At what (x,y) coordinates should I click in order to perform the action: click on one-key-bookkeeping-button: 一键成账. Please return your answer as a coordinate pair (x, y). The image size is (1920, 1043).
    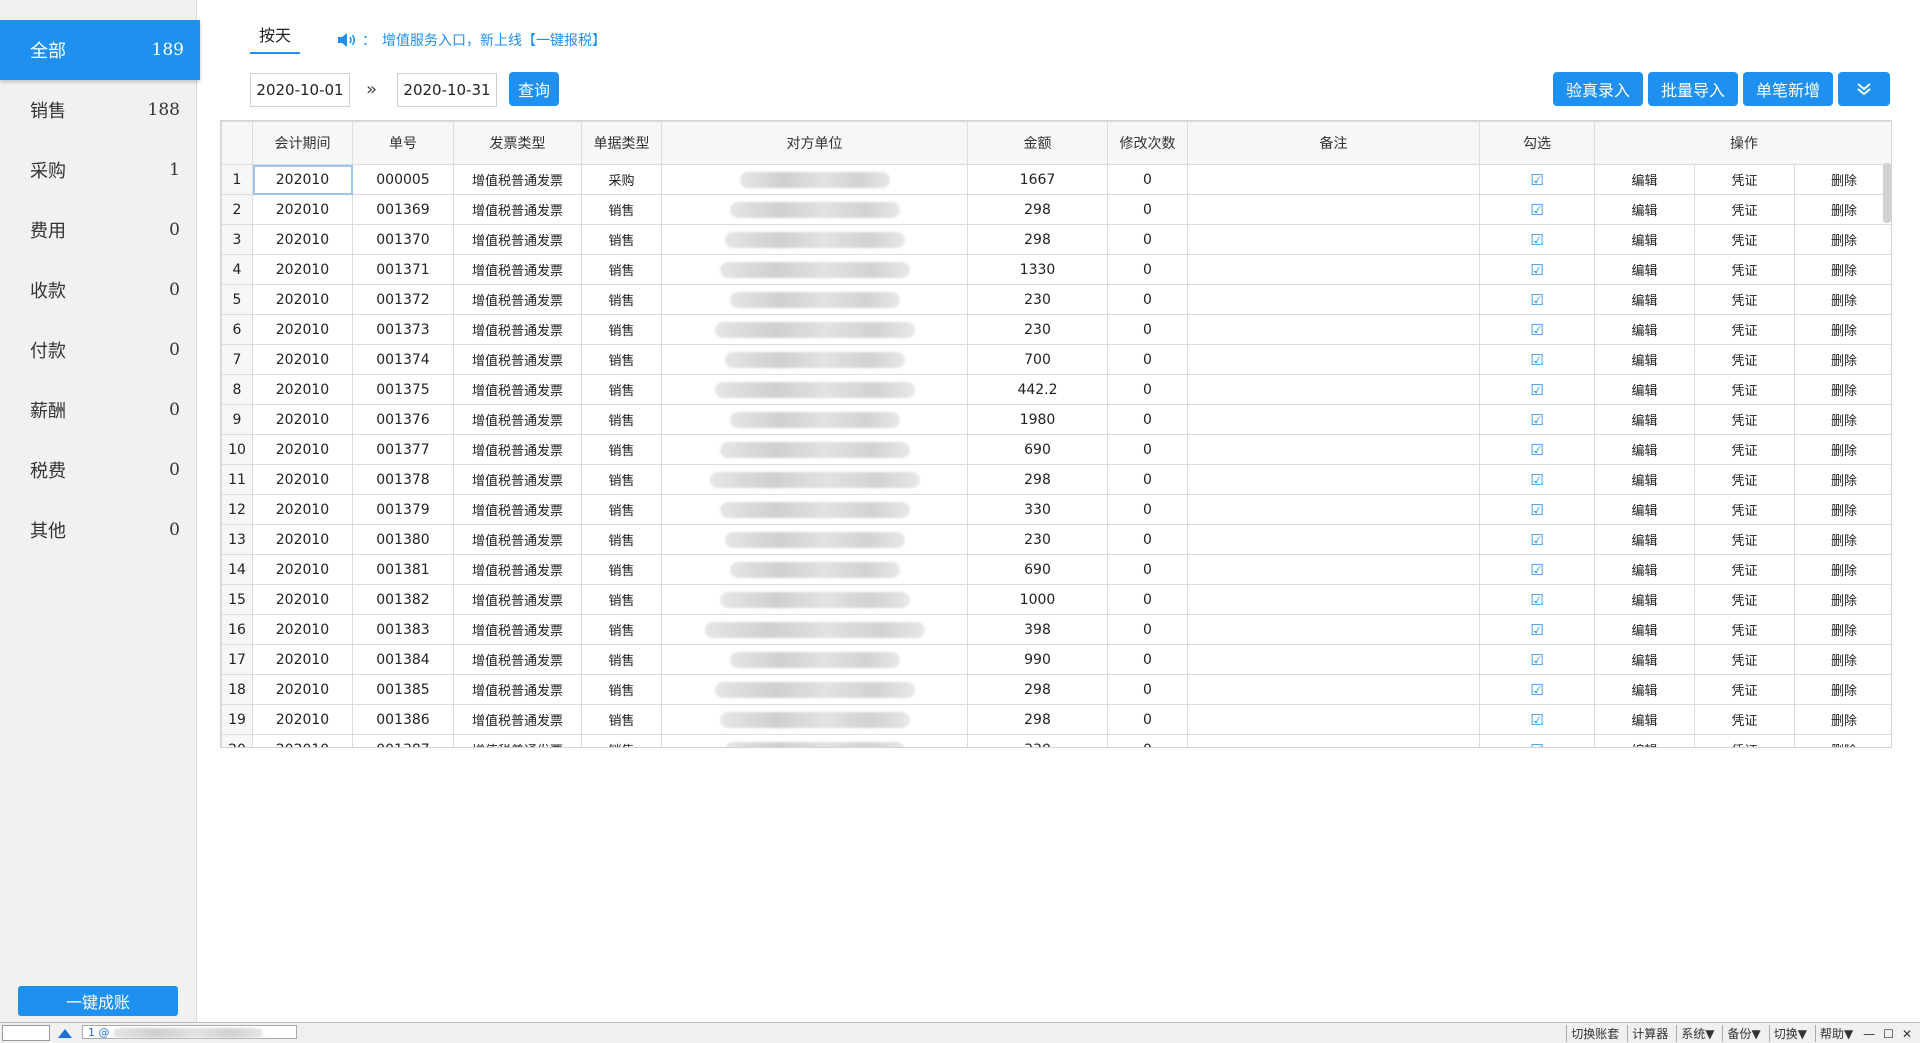
    Looking at the image, I should click on (98, 1001).